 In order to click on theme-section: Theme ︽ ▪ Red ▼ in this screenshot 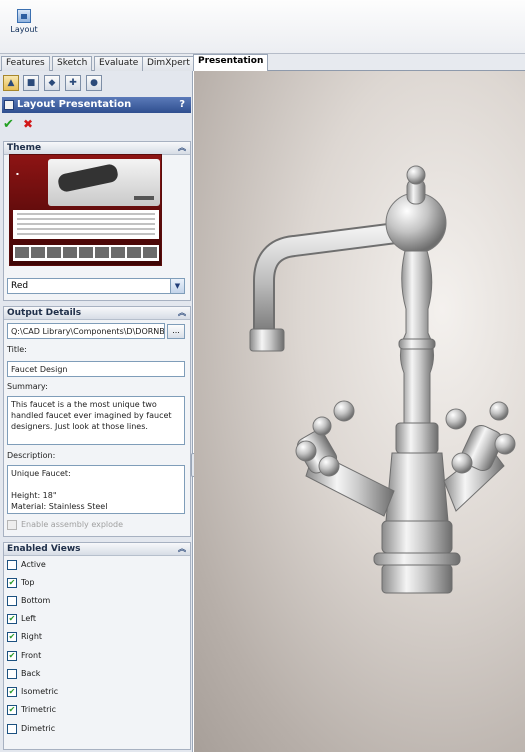, I will do `click(97, 221)`.